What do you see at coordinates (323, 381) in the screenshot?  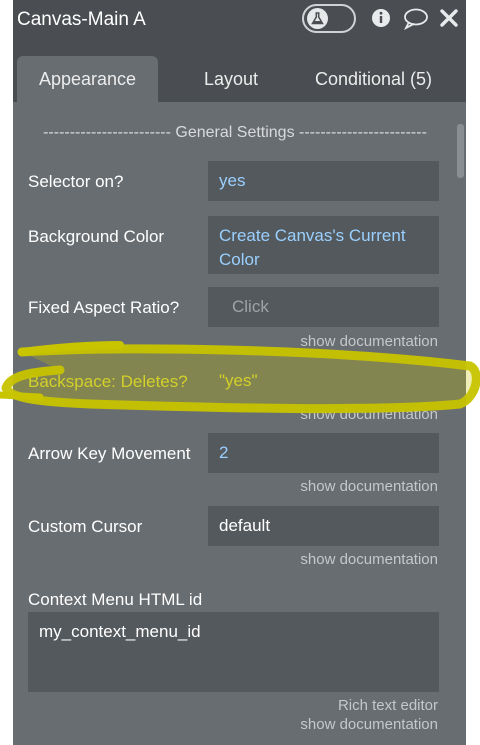 I see `backspace-deletes-field: "yes"` at bounding box center [323, 381].